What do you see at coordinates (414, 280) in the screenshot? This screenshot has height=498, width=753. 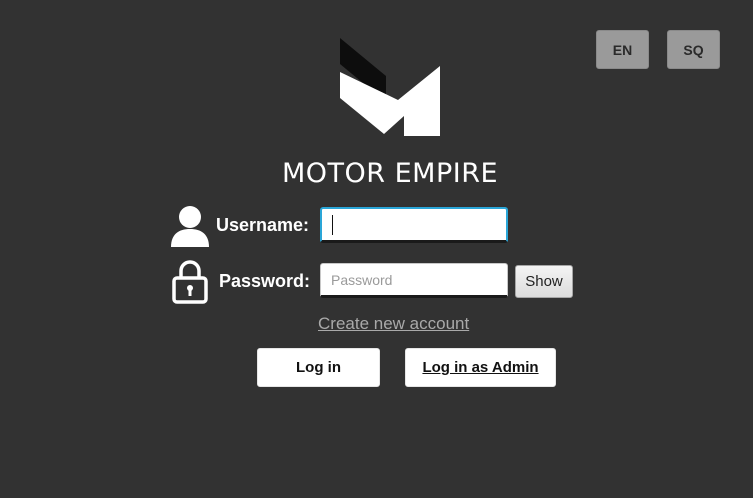 I see `password-input: Password` at bounding box center [414, 280].